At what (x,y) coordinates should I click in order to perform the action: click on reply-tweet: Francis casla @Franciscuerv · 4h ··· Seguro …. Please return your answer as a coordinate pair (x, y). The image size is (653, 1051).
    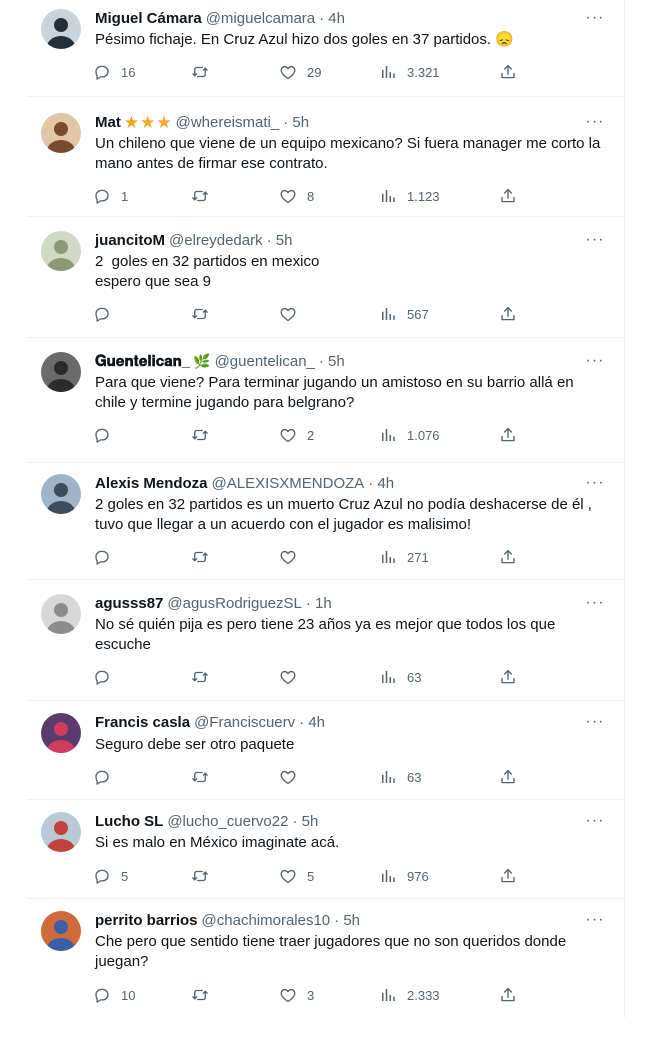
    Looking at the image, I should click on (326, 749).